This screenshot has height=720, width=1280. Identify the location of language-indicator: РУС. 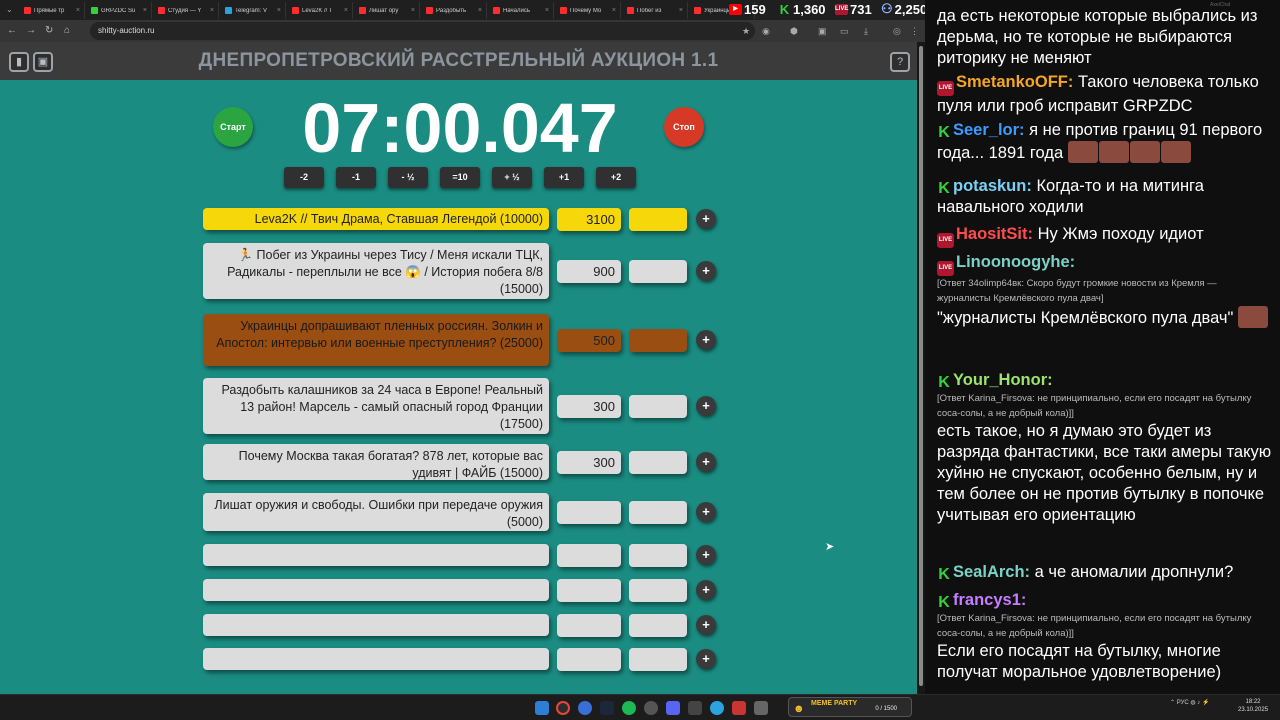
(1183, 703).